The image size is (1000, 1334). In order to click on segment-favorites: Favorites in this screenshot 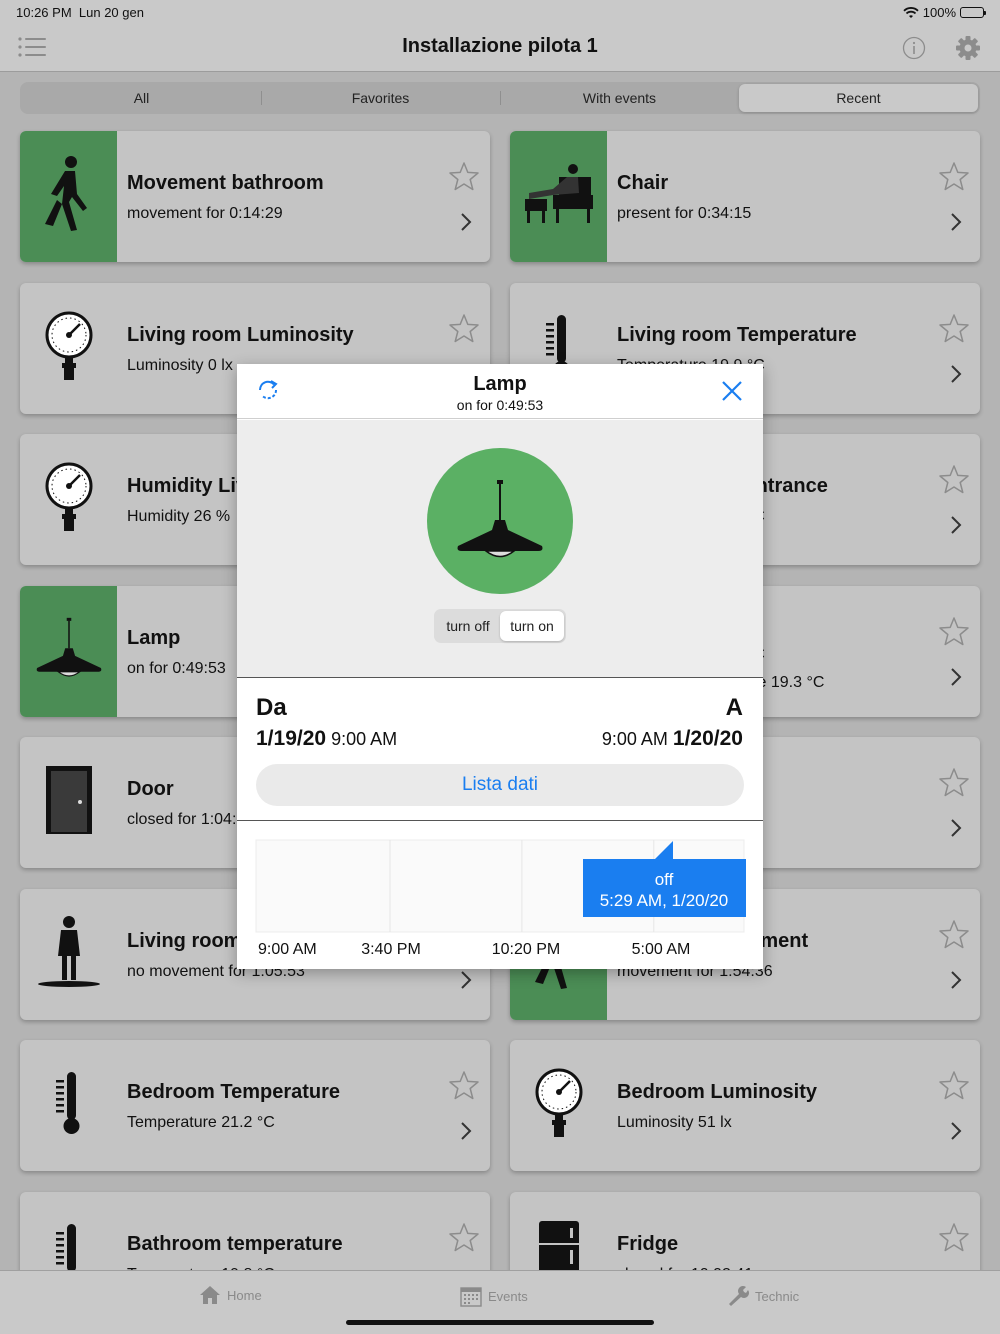, I will do `click(380, 98)`.